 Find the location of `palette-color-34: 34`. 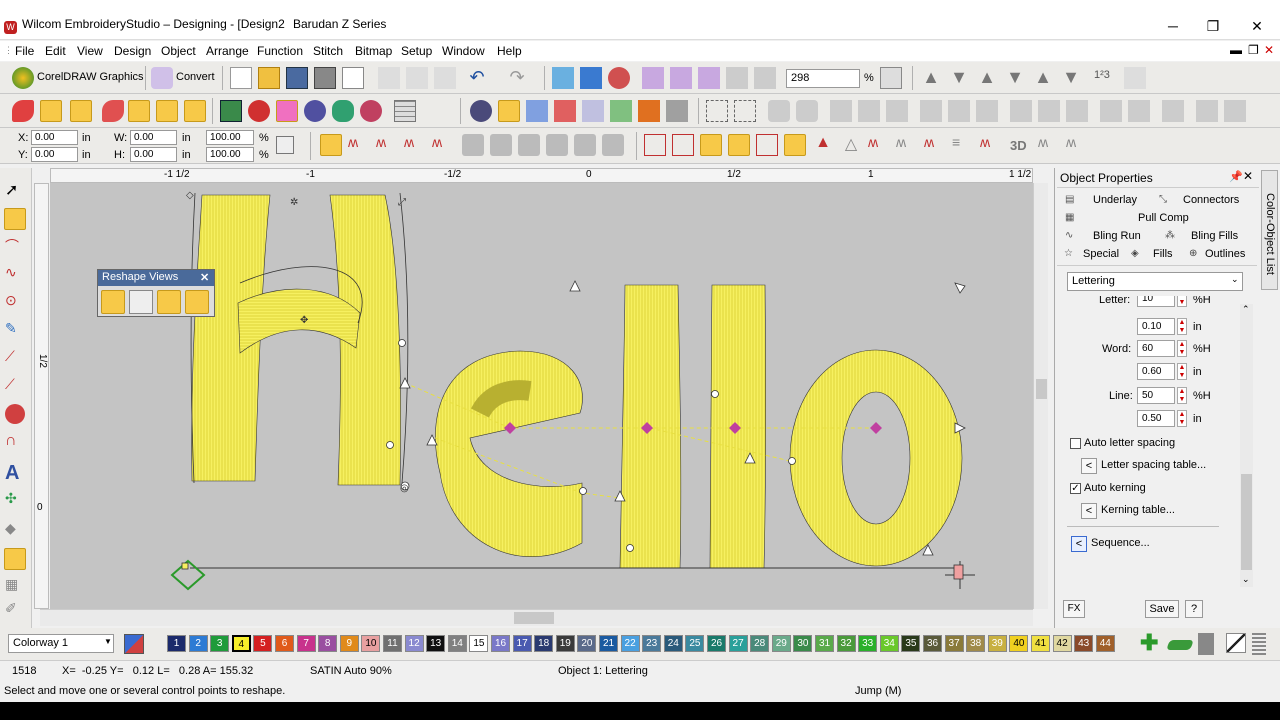

palette-color-34: 34 is located at coordinates (889, 643).